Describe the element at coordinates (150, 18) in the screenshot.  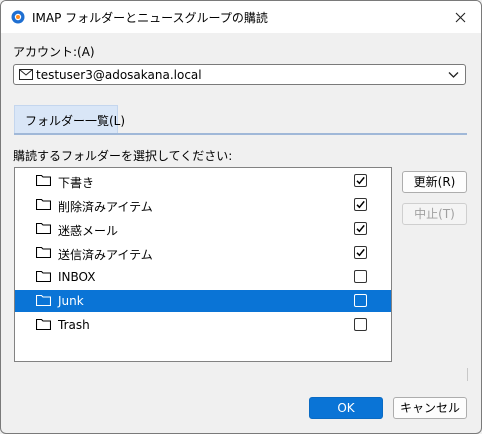
I see `window-title: IMAP フォルダーとニュースグループの購読` at that location.